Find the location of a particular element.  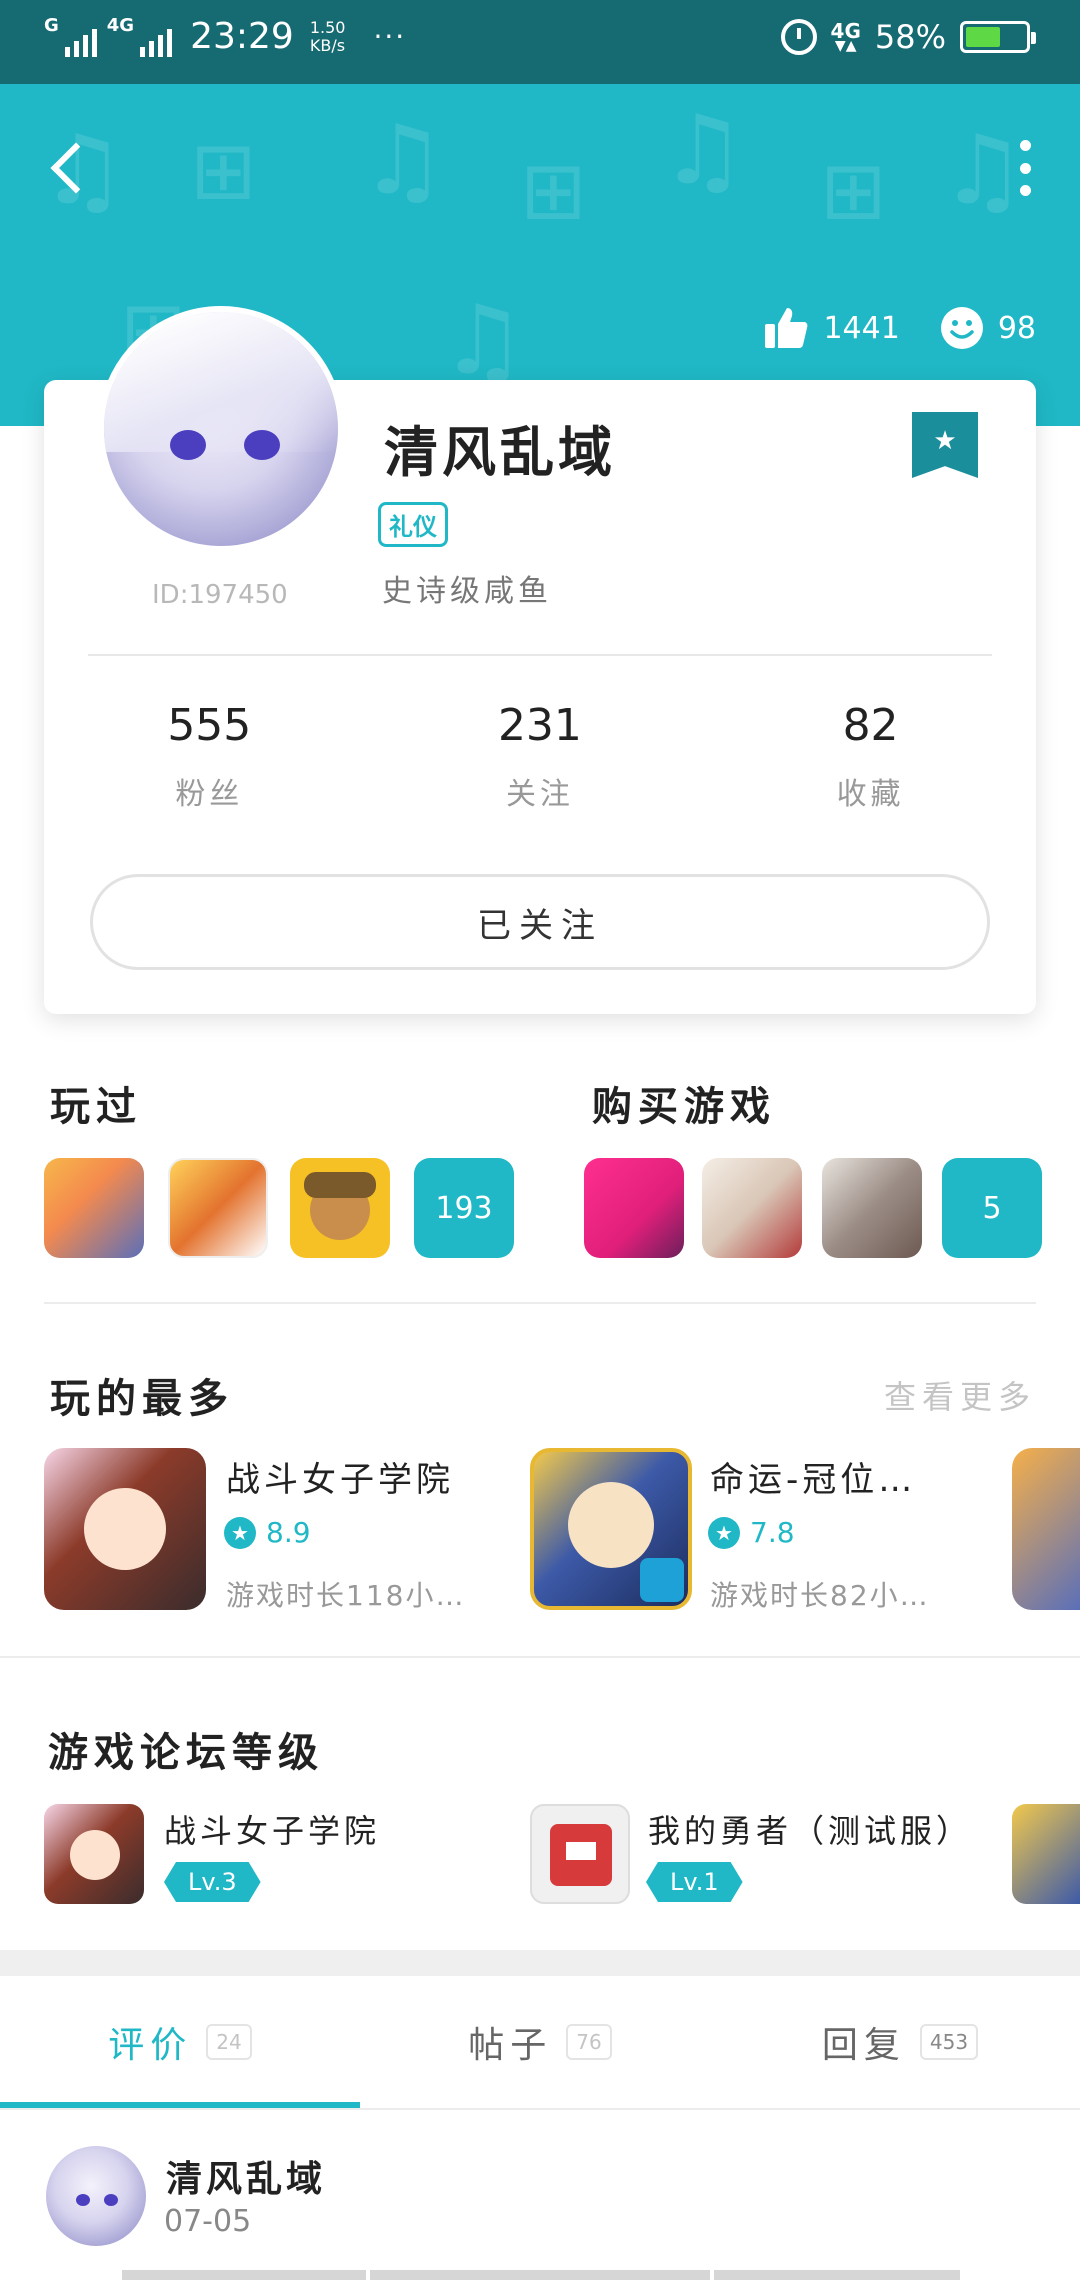

profile-stats: 555 粉丝 231 关注 82 收藏 is located at coordinates (540, 756).